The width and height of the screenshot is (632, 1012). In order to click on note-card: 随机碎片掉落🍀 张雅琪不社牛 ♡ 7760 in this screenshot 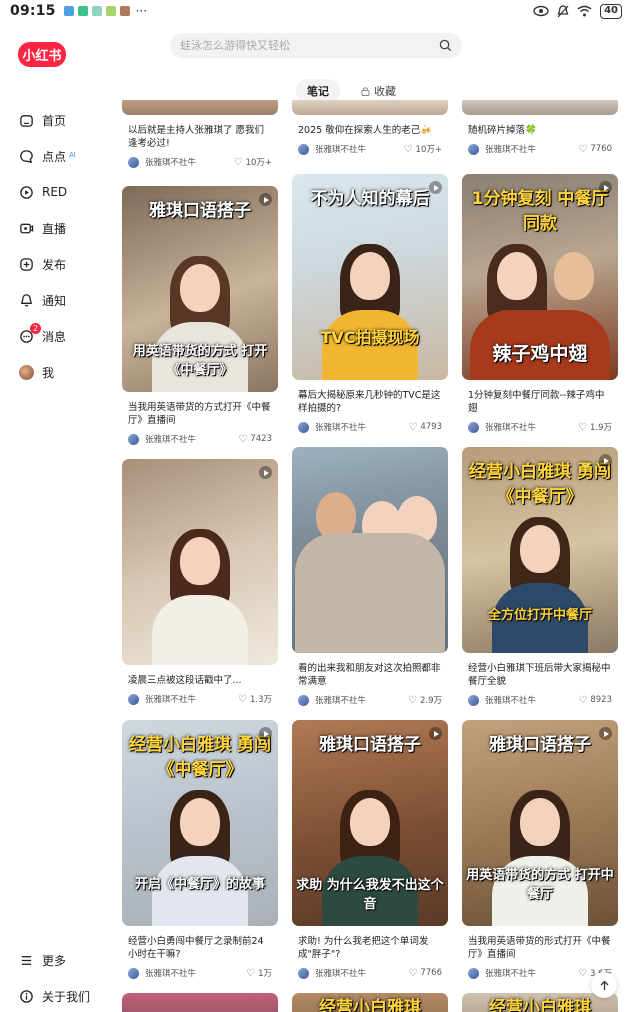, I will do `click(540, 127)`.